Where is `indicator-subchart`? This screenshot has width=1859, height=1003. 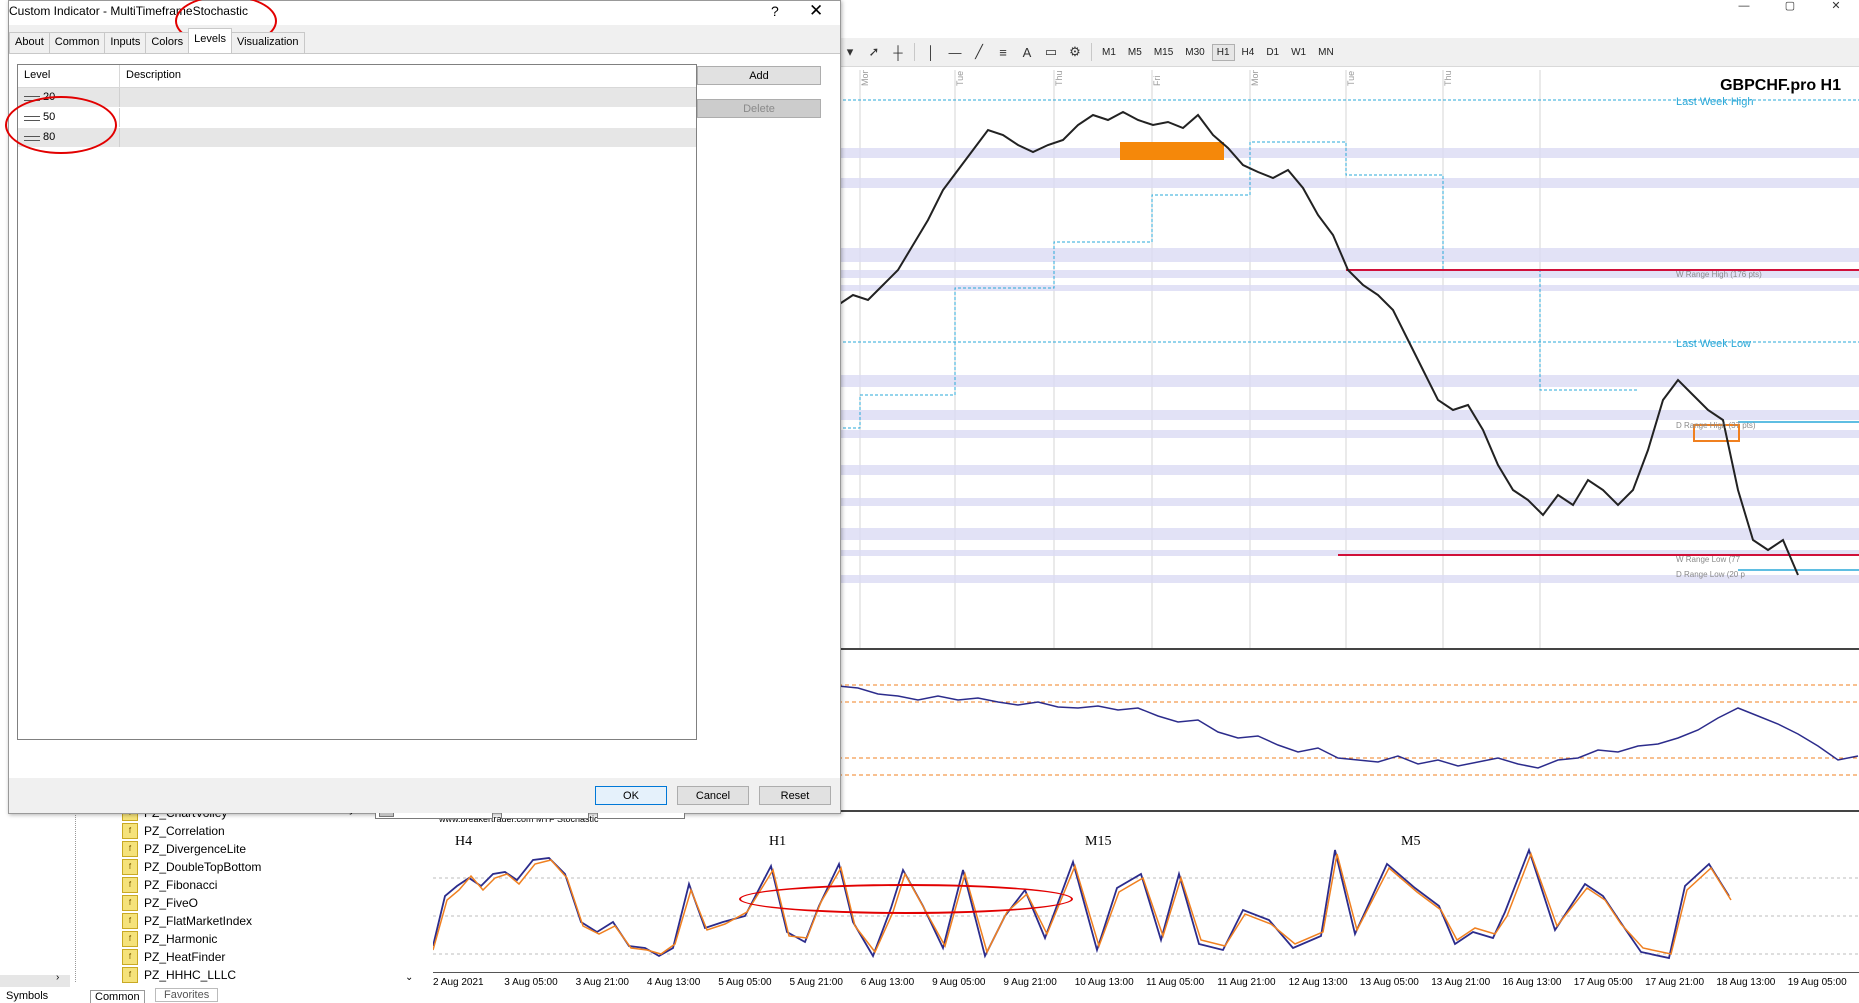
indicator-subchart is located at coordinates (1348, 731).